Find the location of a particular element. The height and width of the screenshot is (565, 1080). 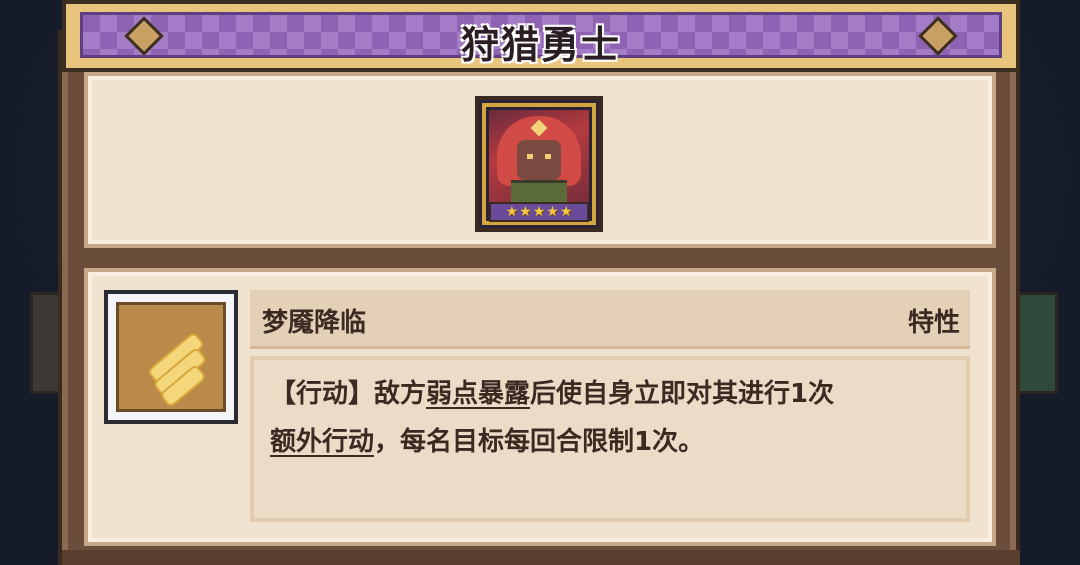

hero-eye-left is located at coordinates (530, 156).